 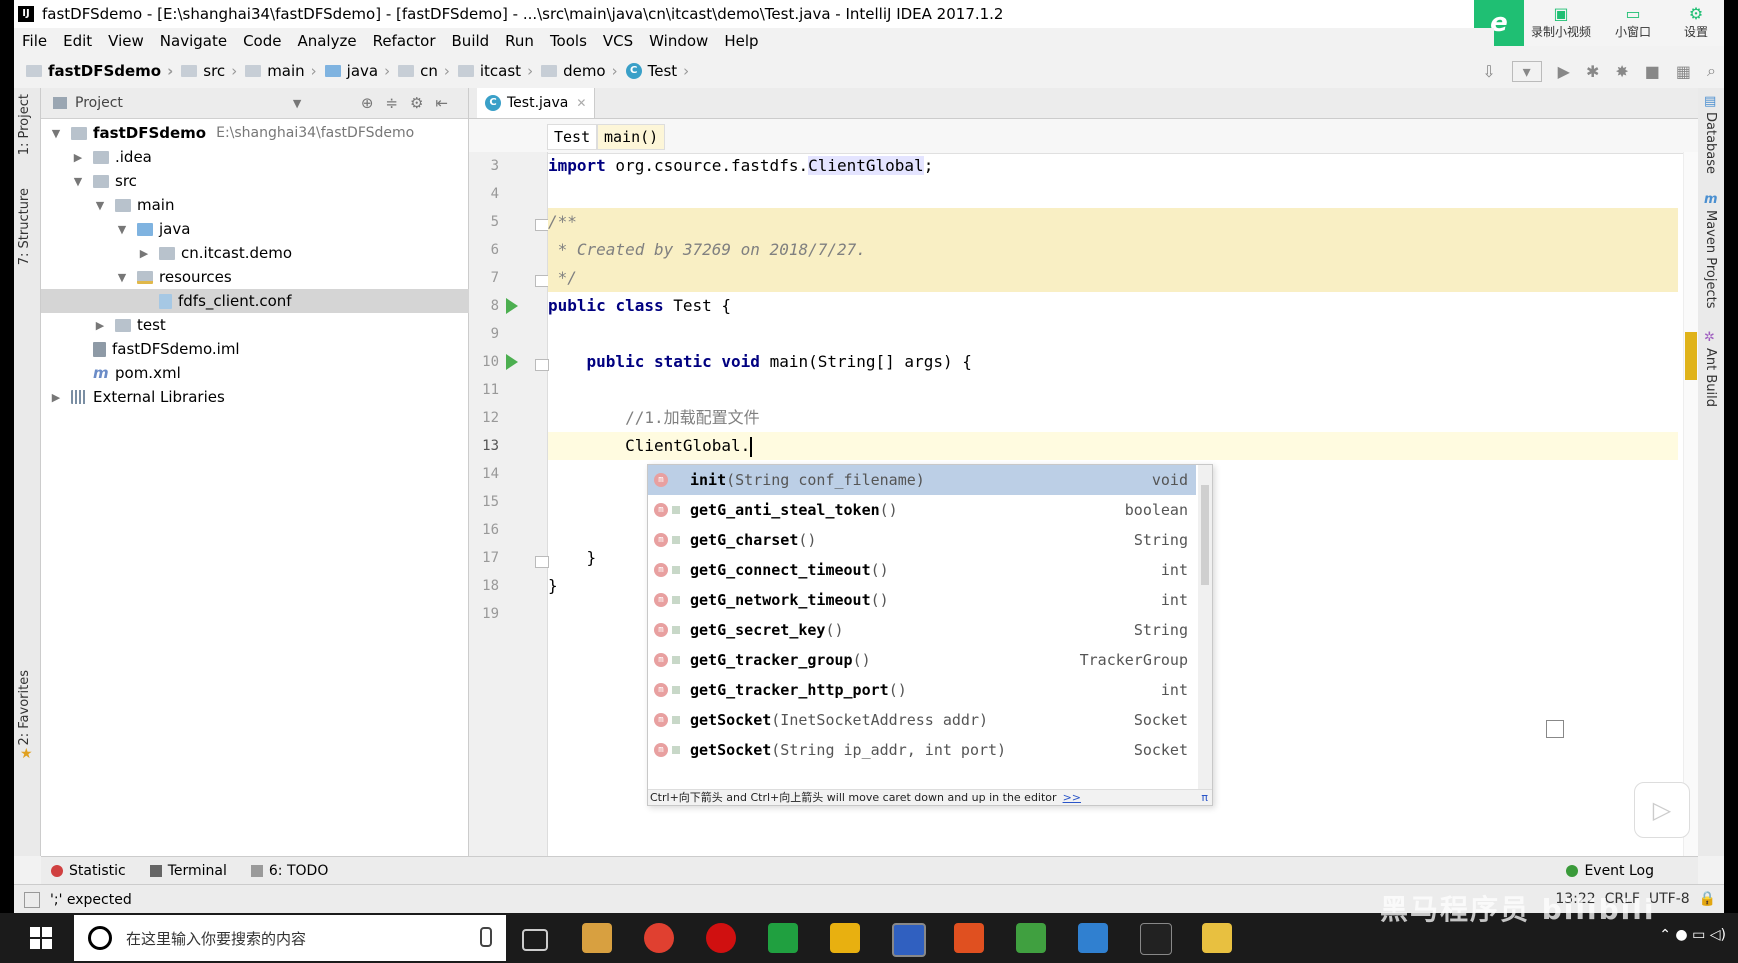 What do you see at coordinates (1526, 71) in the screenshot?
I see `run-config-dropdown-icon: ▾` at bounding box center [1526, 71].